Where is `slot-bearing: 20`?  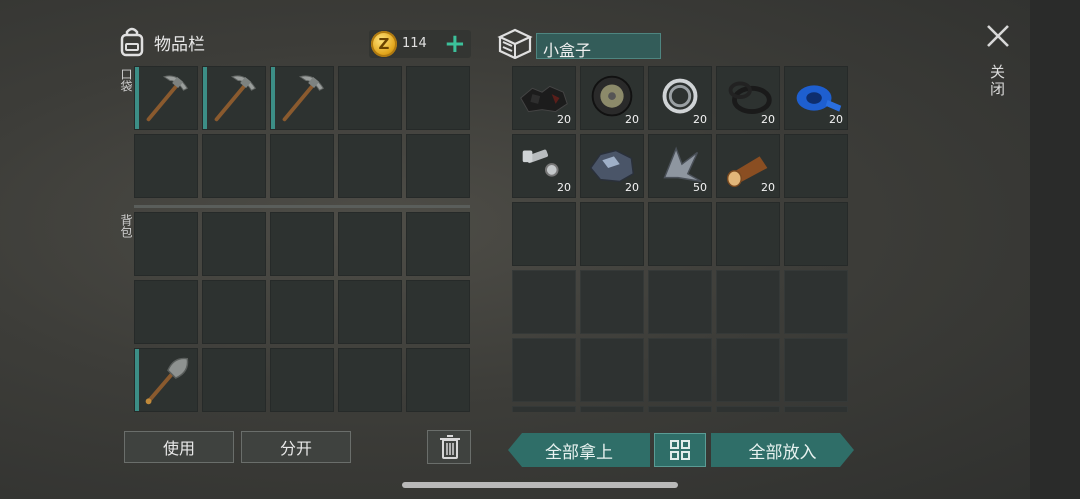 slot-bearing: 20 is located at coordinates (680, 98).